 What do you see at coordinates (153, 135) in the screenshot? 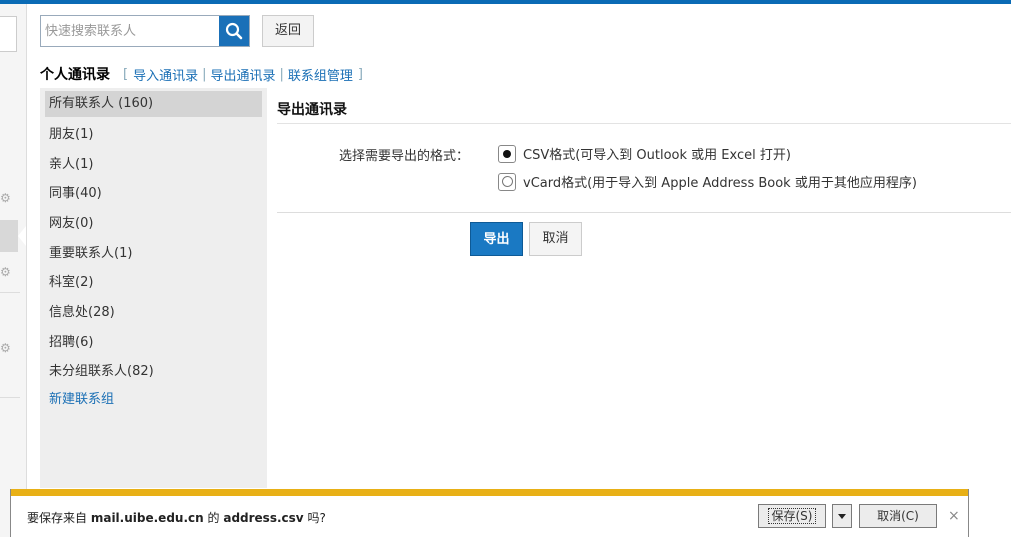
I see `group-item-friends: 朋友(1)` at bounding box center [153, 135].